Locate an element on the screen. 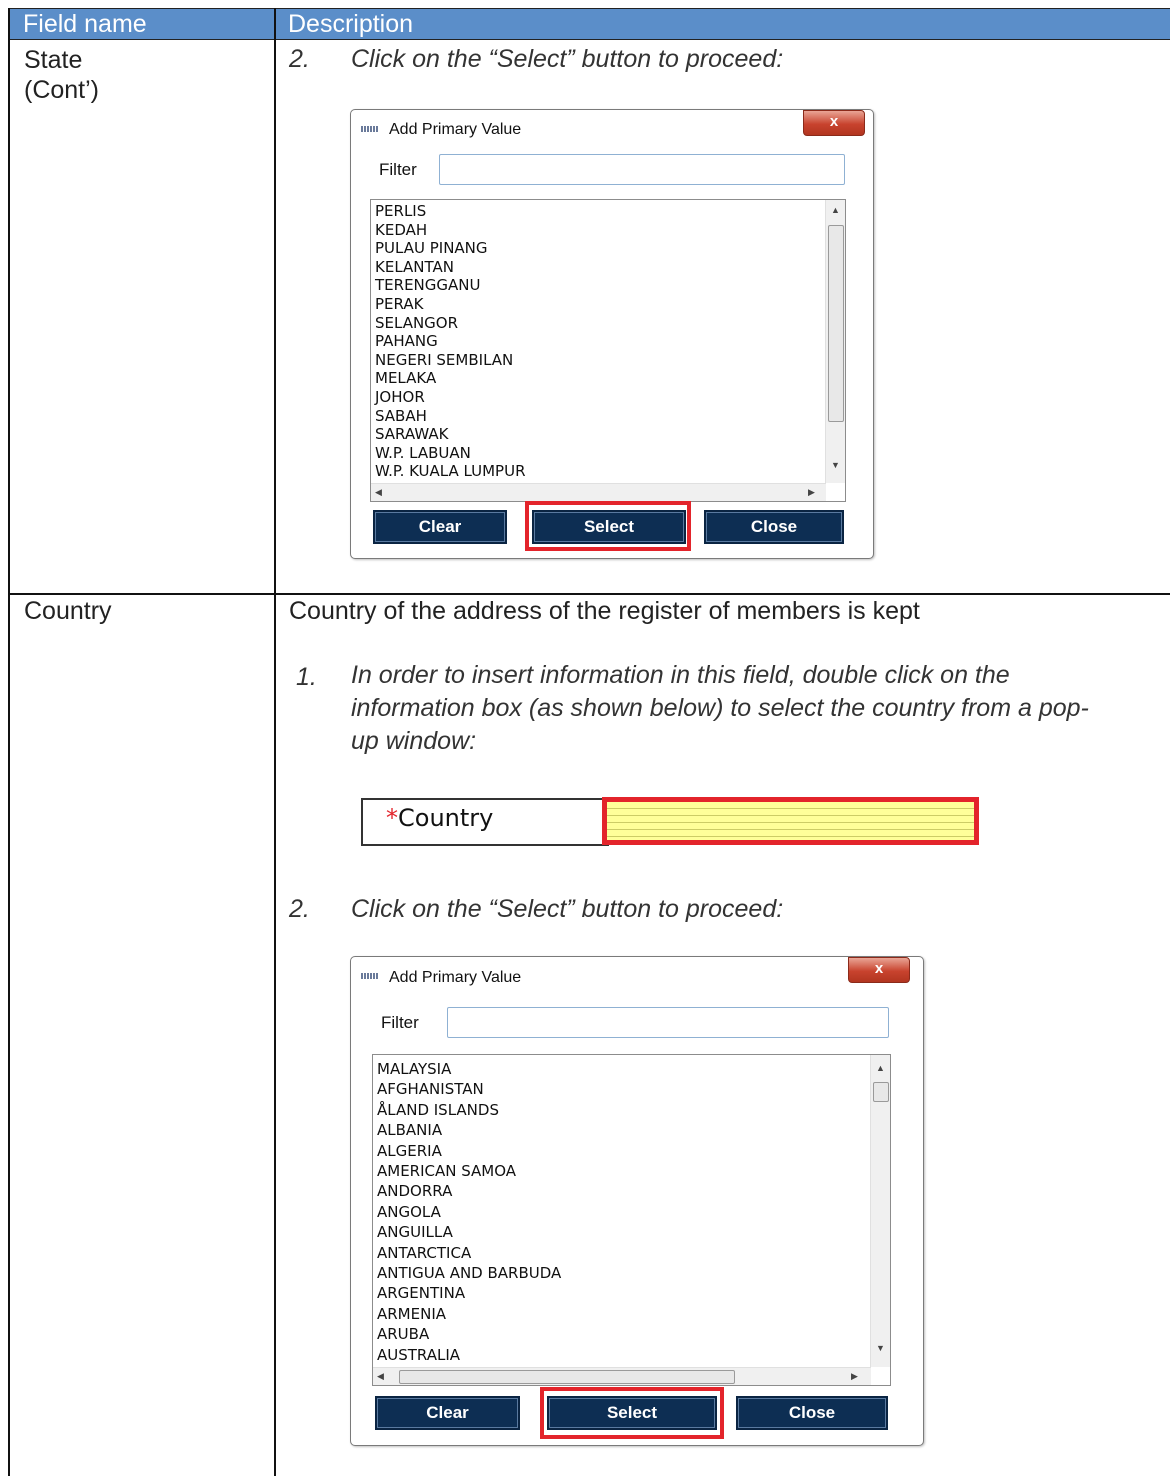 The width and height of the screenshot is (1170, 1476). state-field-name-cont: (Cont’) is located at coordinates (62, 90).